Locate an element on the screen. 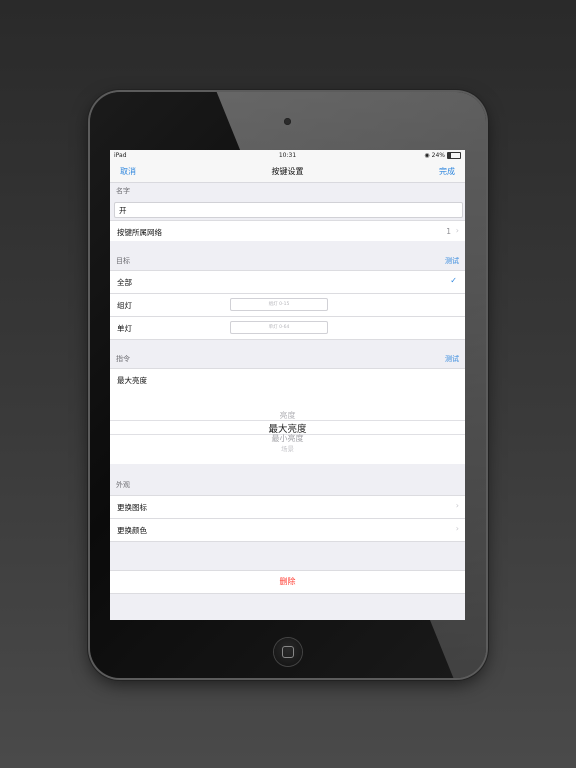  target-section-header: 目标 is located at coordinates (123, 261).